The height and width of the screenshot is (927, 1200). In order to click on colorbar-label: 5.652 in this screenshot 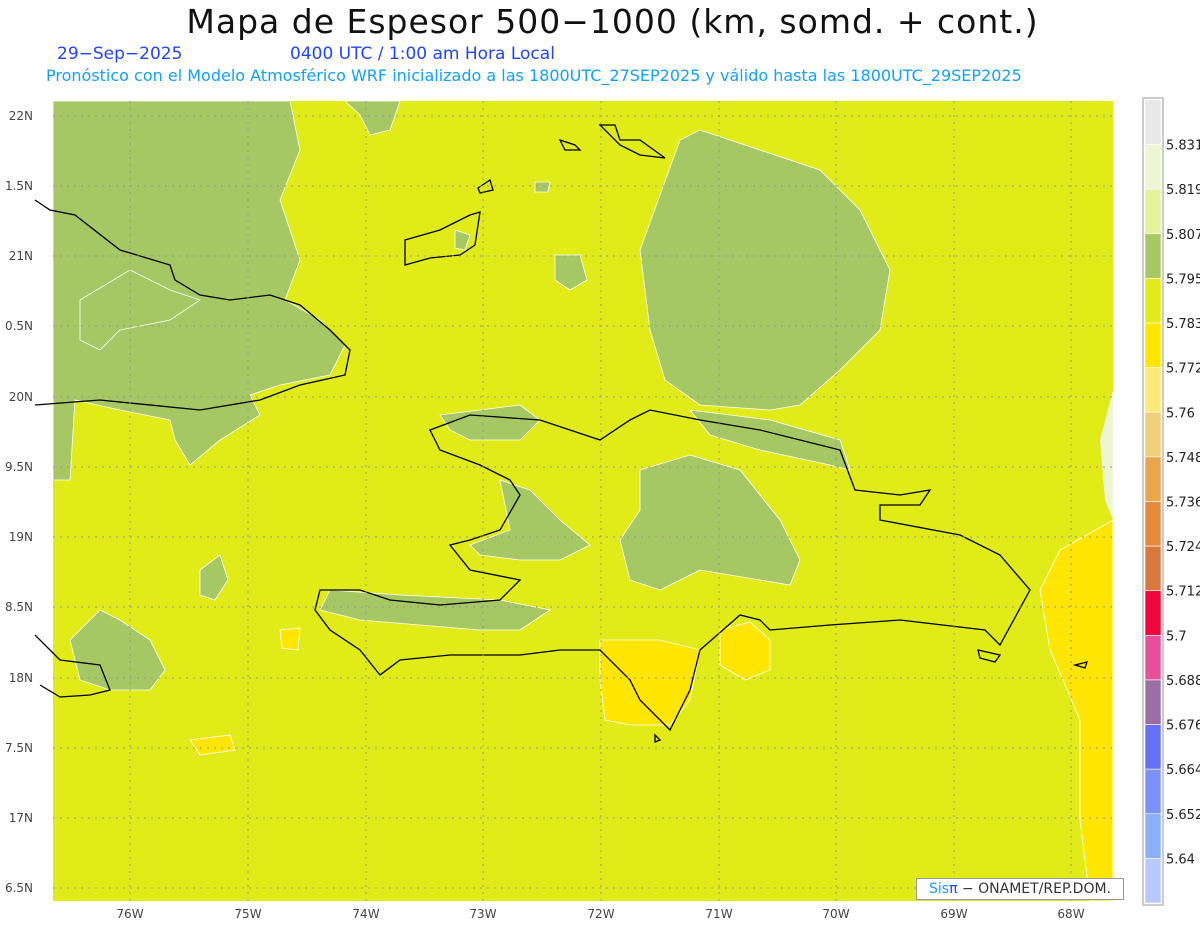, I will do `click(1183, 815)`.